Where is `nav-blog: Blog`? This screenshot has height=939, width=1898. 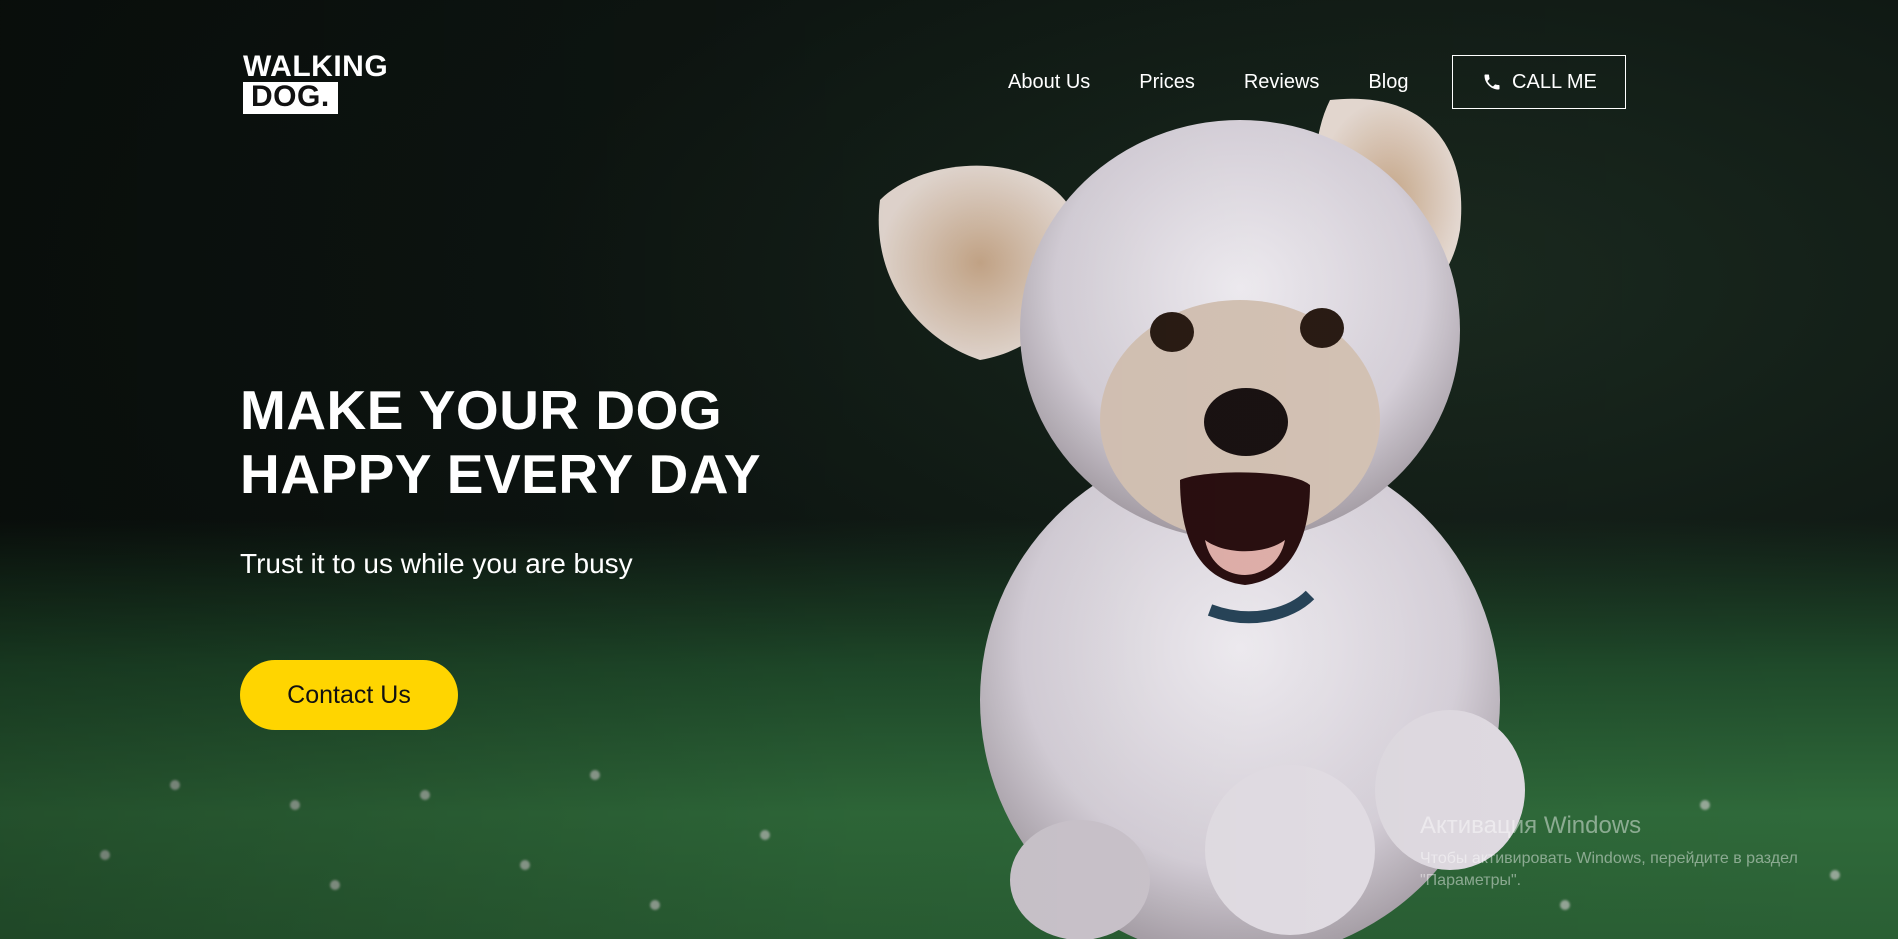
nav-blog: Blog is located at coordinates (1388, 82).